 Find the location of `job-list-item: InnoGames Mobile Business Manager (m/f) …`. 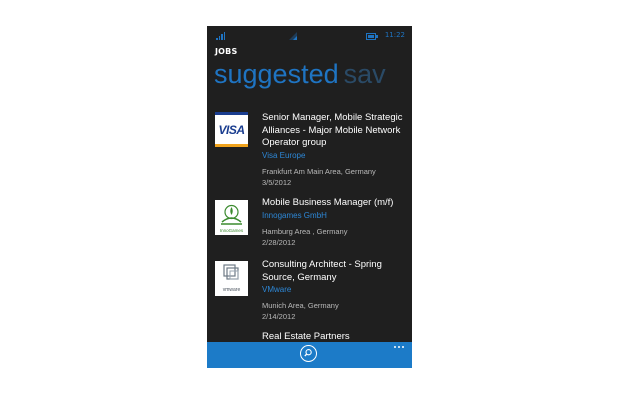

job-list-item: InnoGames Mobile Business Manager (m/f) … is located at coordinates (313, 222).